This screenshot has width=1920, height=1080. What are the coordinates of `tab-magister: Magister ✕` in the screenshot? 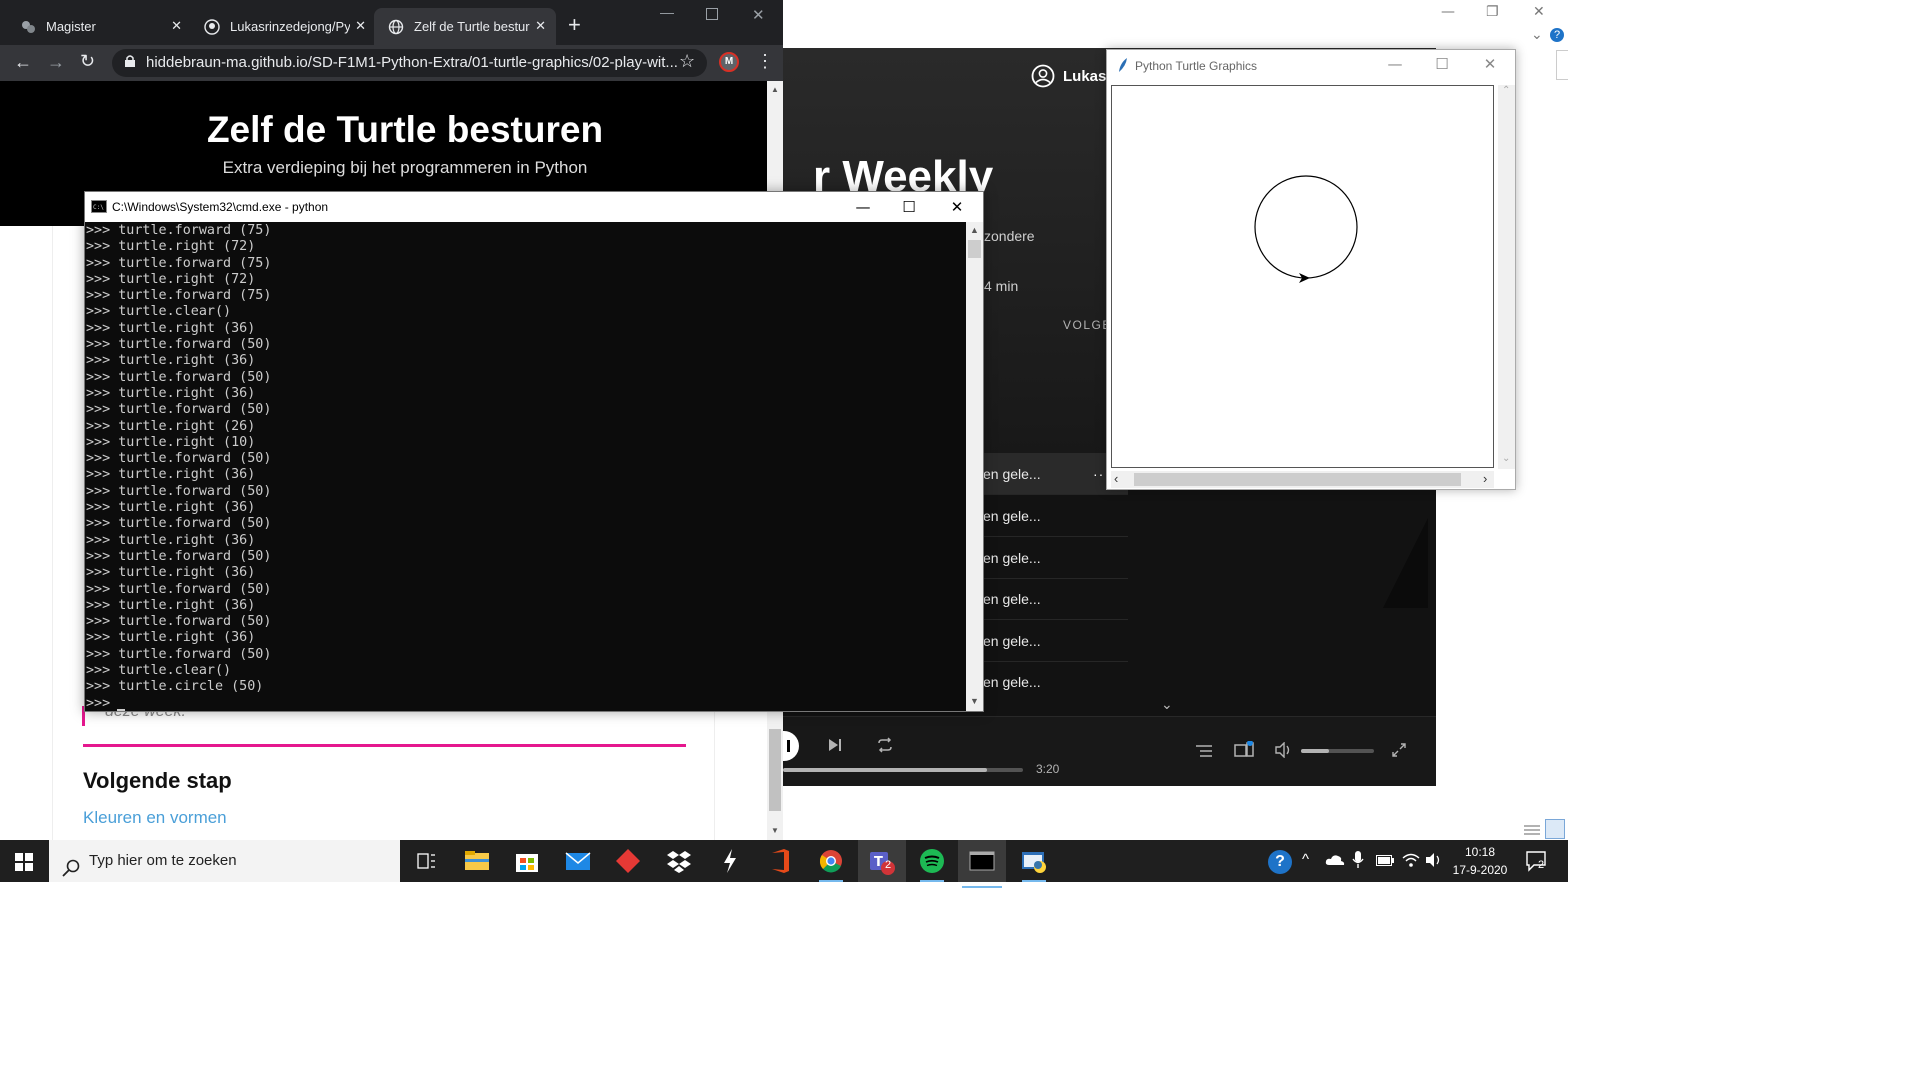 It's located at (99, 26).